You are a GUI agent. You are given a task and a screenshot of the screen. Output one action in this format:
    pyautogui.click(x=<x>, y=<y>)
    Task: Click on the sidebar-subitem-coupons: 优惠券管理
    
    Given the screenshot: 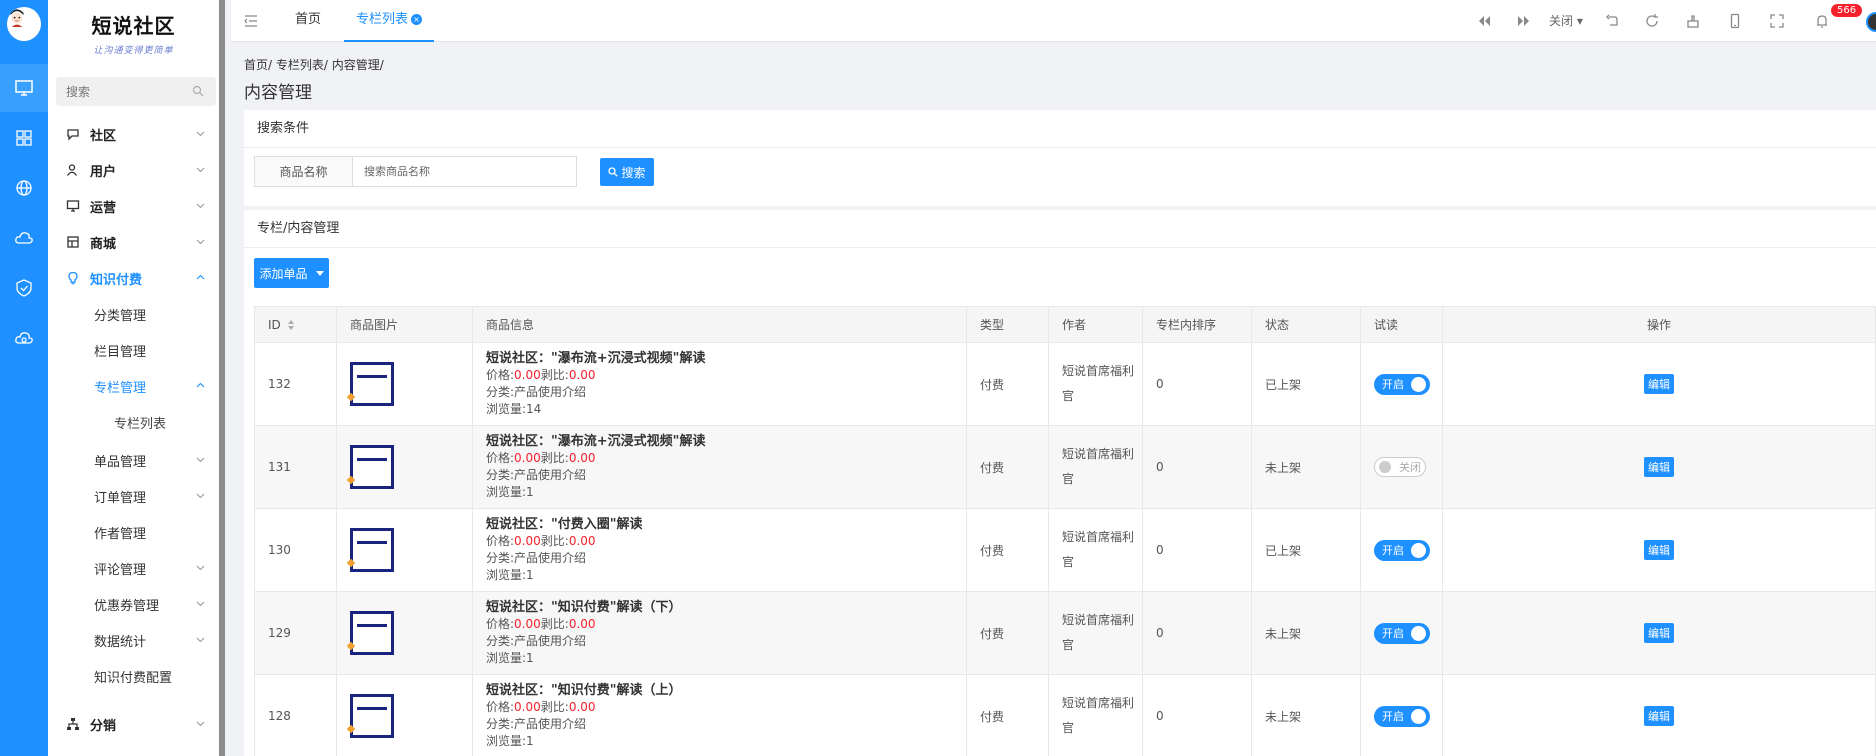 What is the action you would take?
    pyautogui.click(x=133, y=604)
    